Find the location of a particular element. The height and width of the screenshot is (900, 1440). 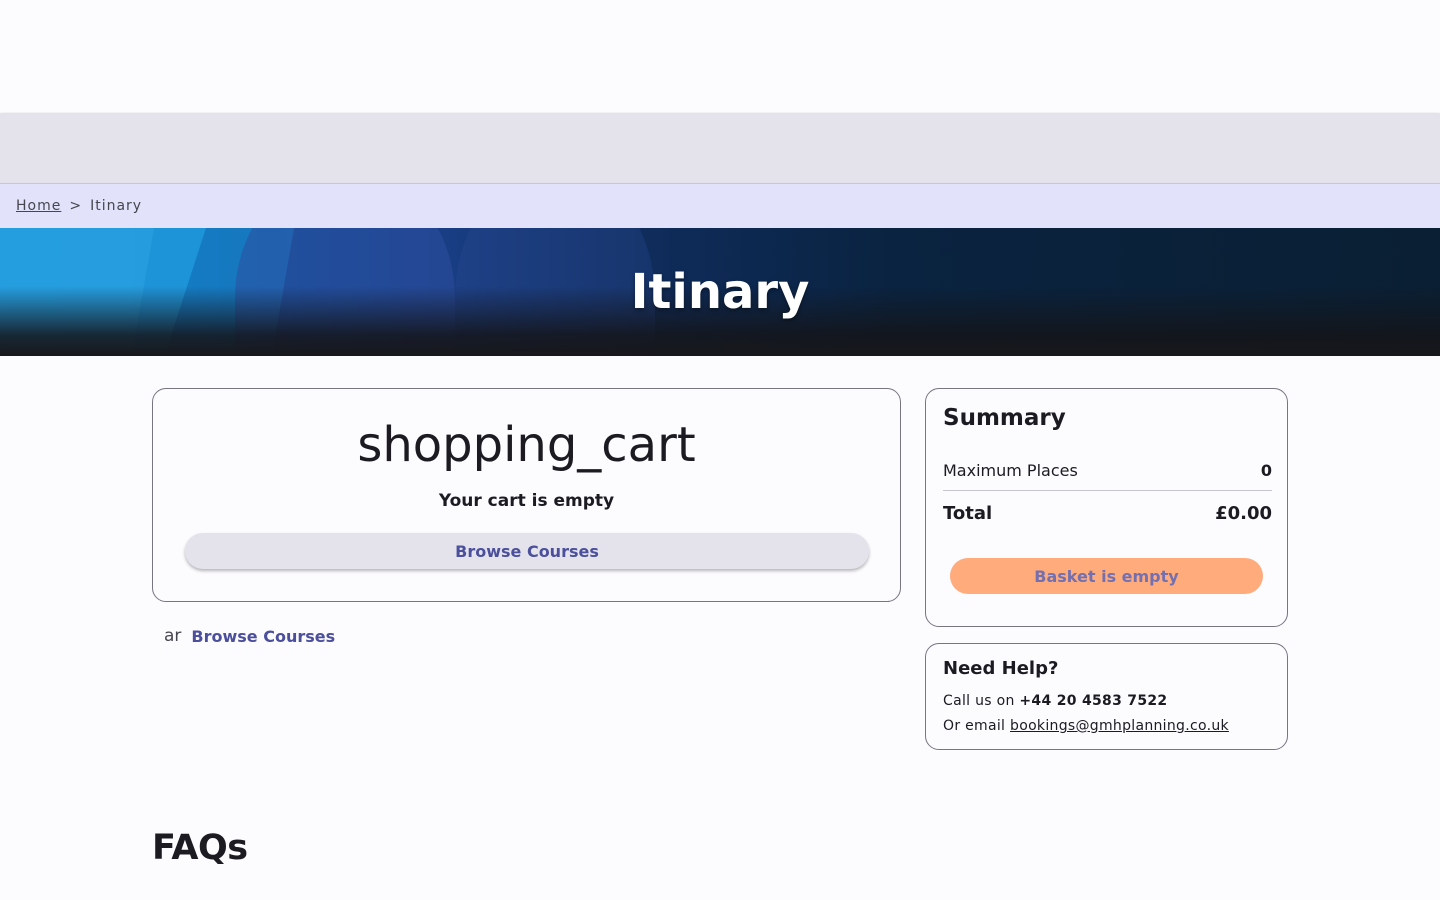

top-header is located at coordinates (720, 56).